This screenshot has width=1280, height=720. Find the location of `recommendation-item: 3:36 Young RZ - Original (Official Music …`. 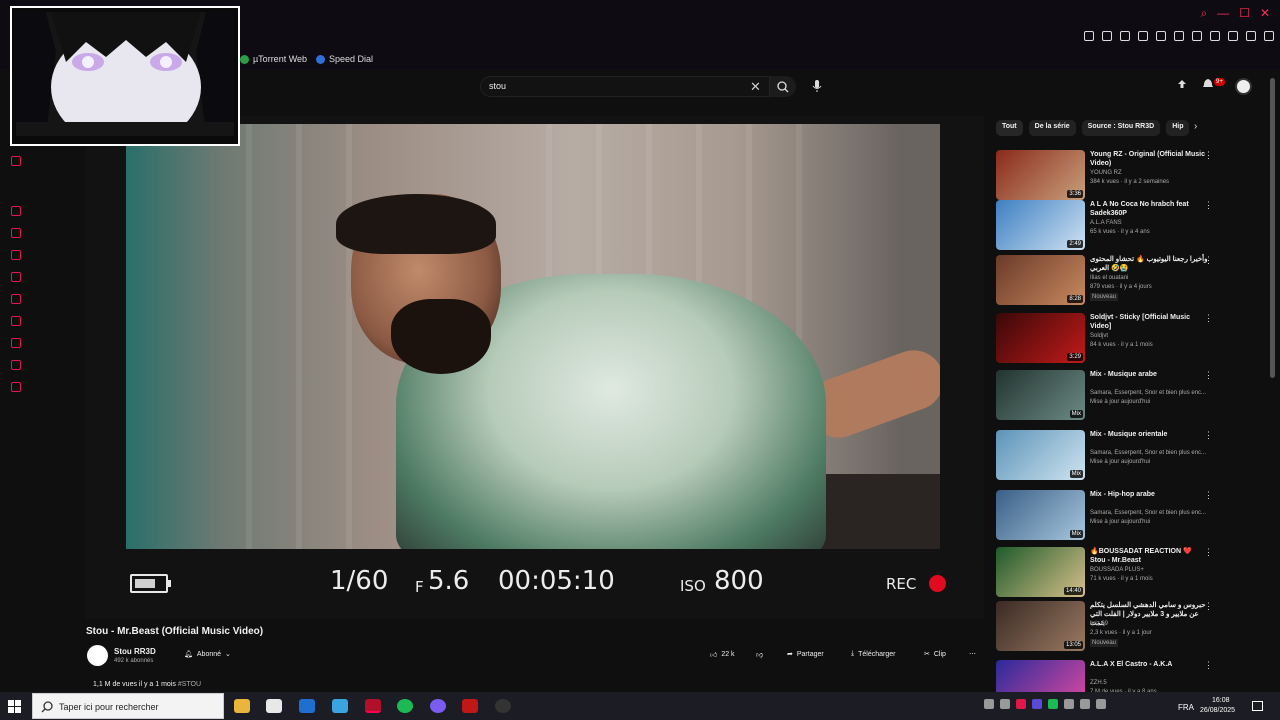

recommendation-item: 3:36 Young RZ - Original (Official Music … is located at coordinates (1106, 177).